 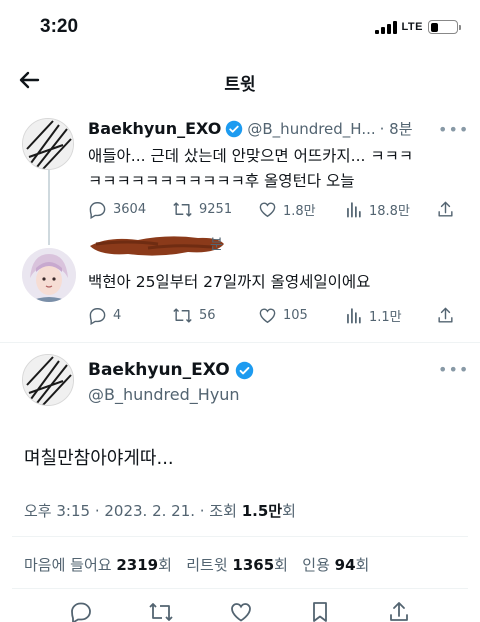 I want to click on like-count: 1.8만, so click(x=299, y=211).